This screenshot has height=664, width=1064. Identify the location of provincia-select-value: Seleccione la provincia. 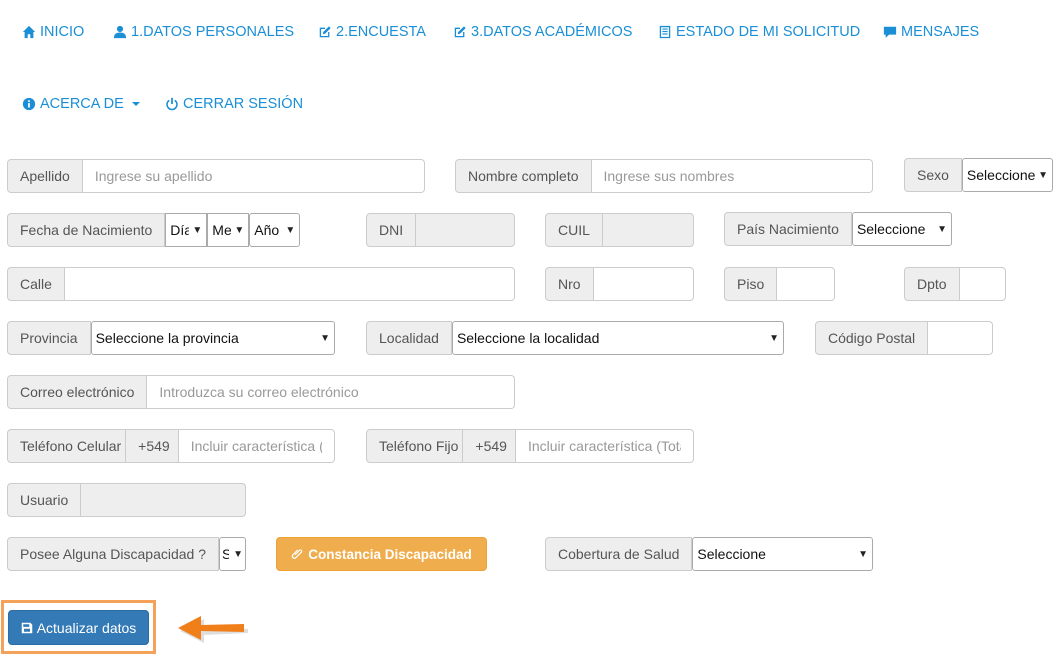
(167, 338).